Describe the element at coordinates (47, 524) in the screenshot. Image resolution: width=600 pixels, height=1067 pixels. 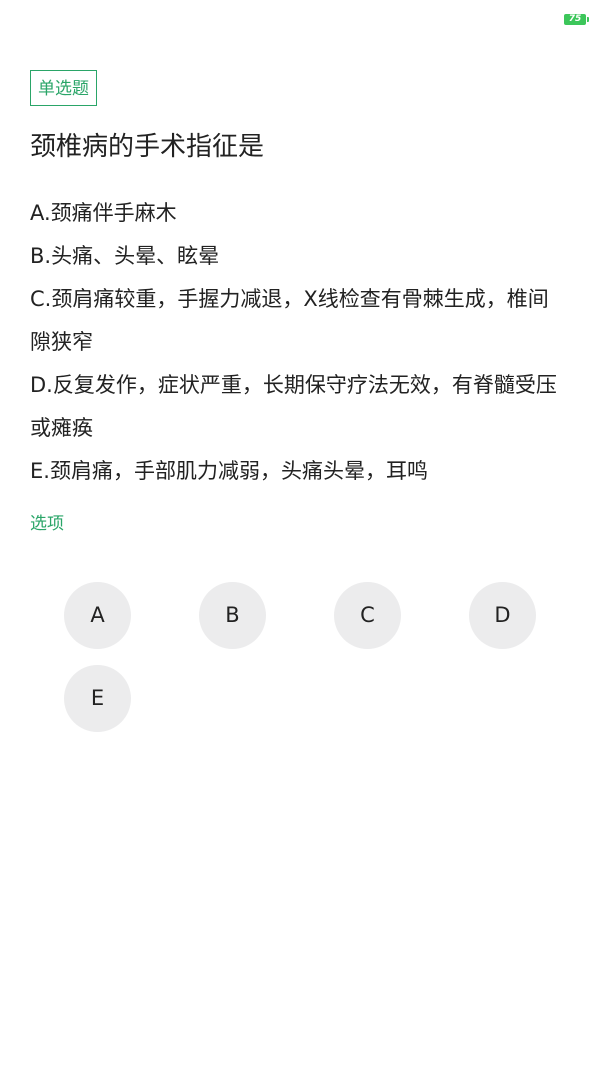
I see `options-section-label: 选项` at that location.